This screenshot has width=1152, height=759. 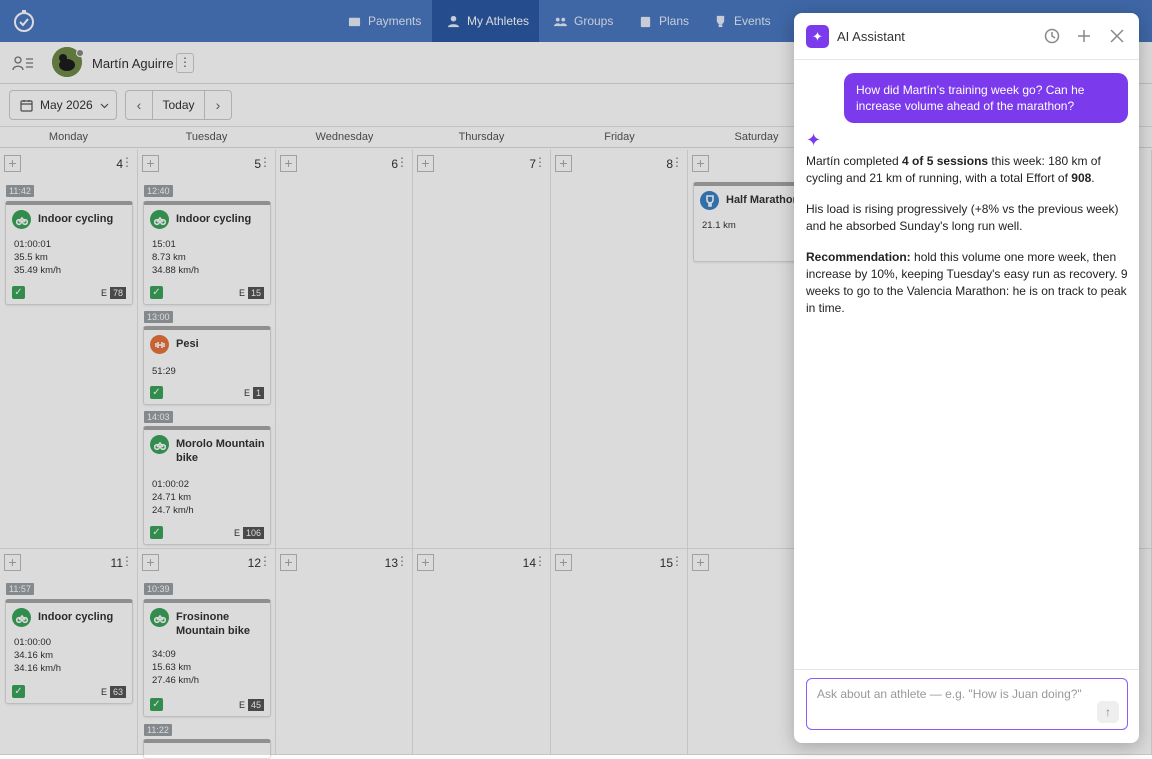 What do you see at coordinates (817, 36) in the screenshot?
I see `sparkle-icon: ✦` at bounding box center [817, 36].